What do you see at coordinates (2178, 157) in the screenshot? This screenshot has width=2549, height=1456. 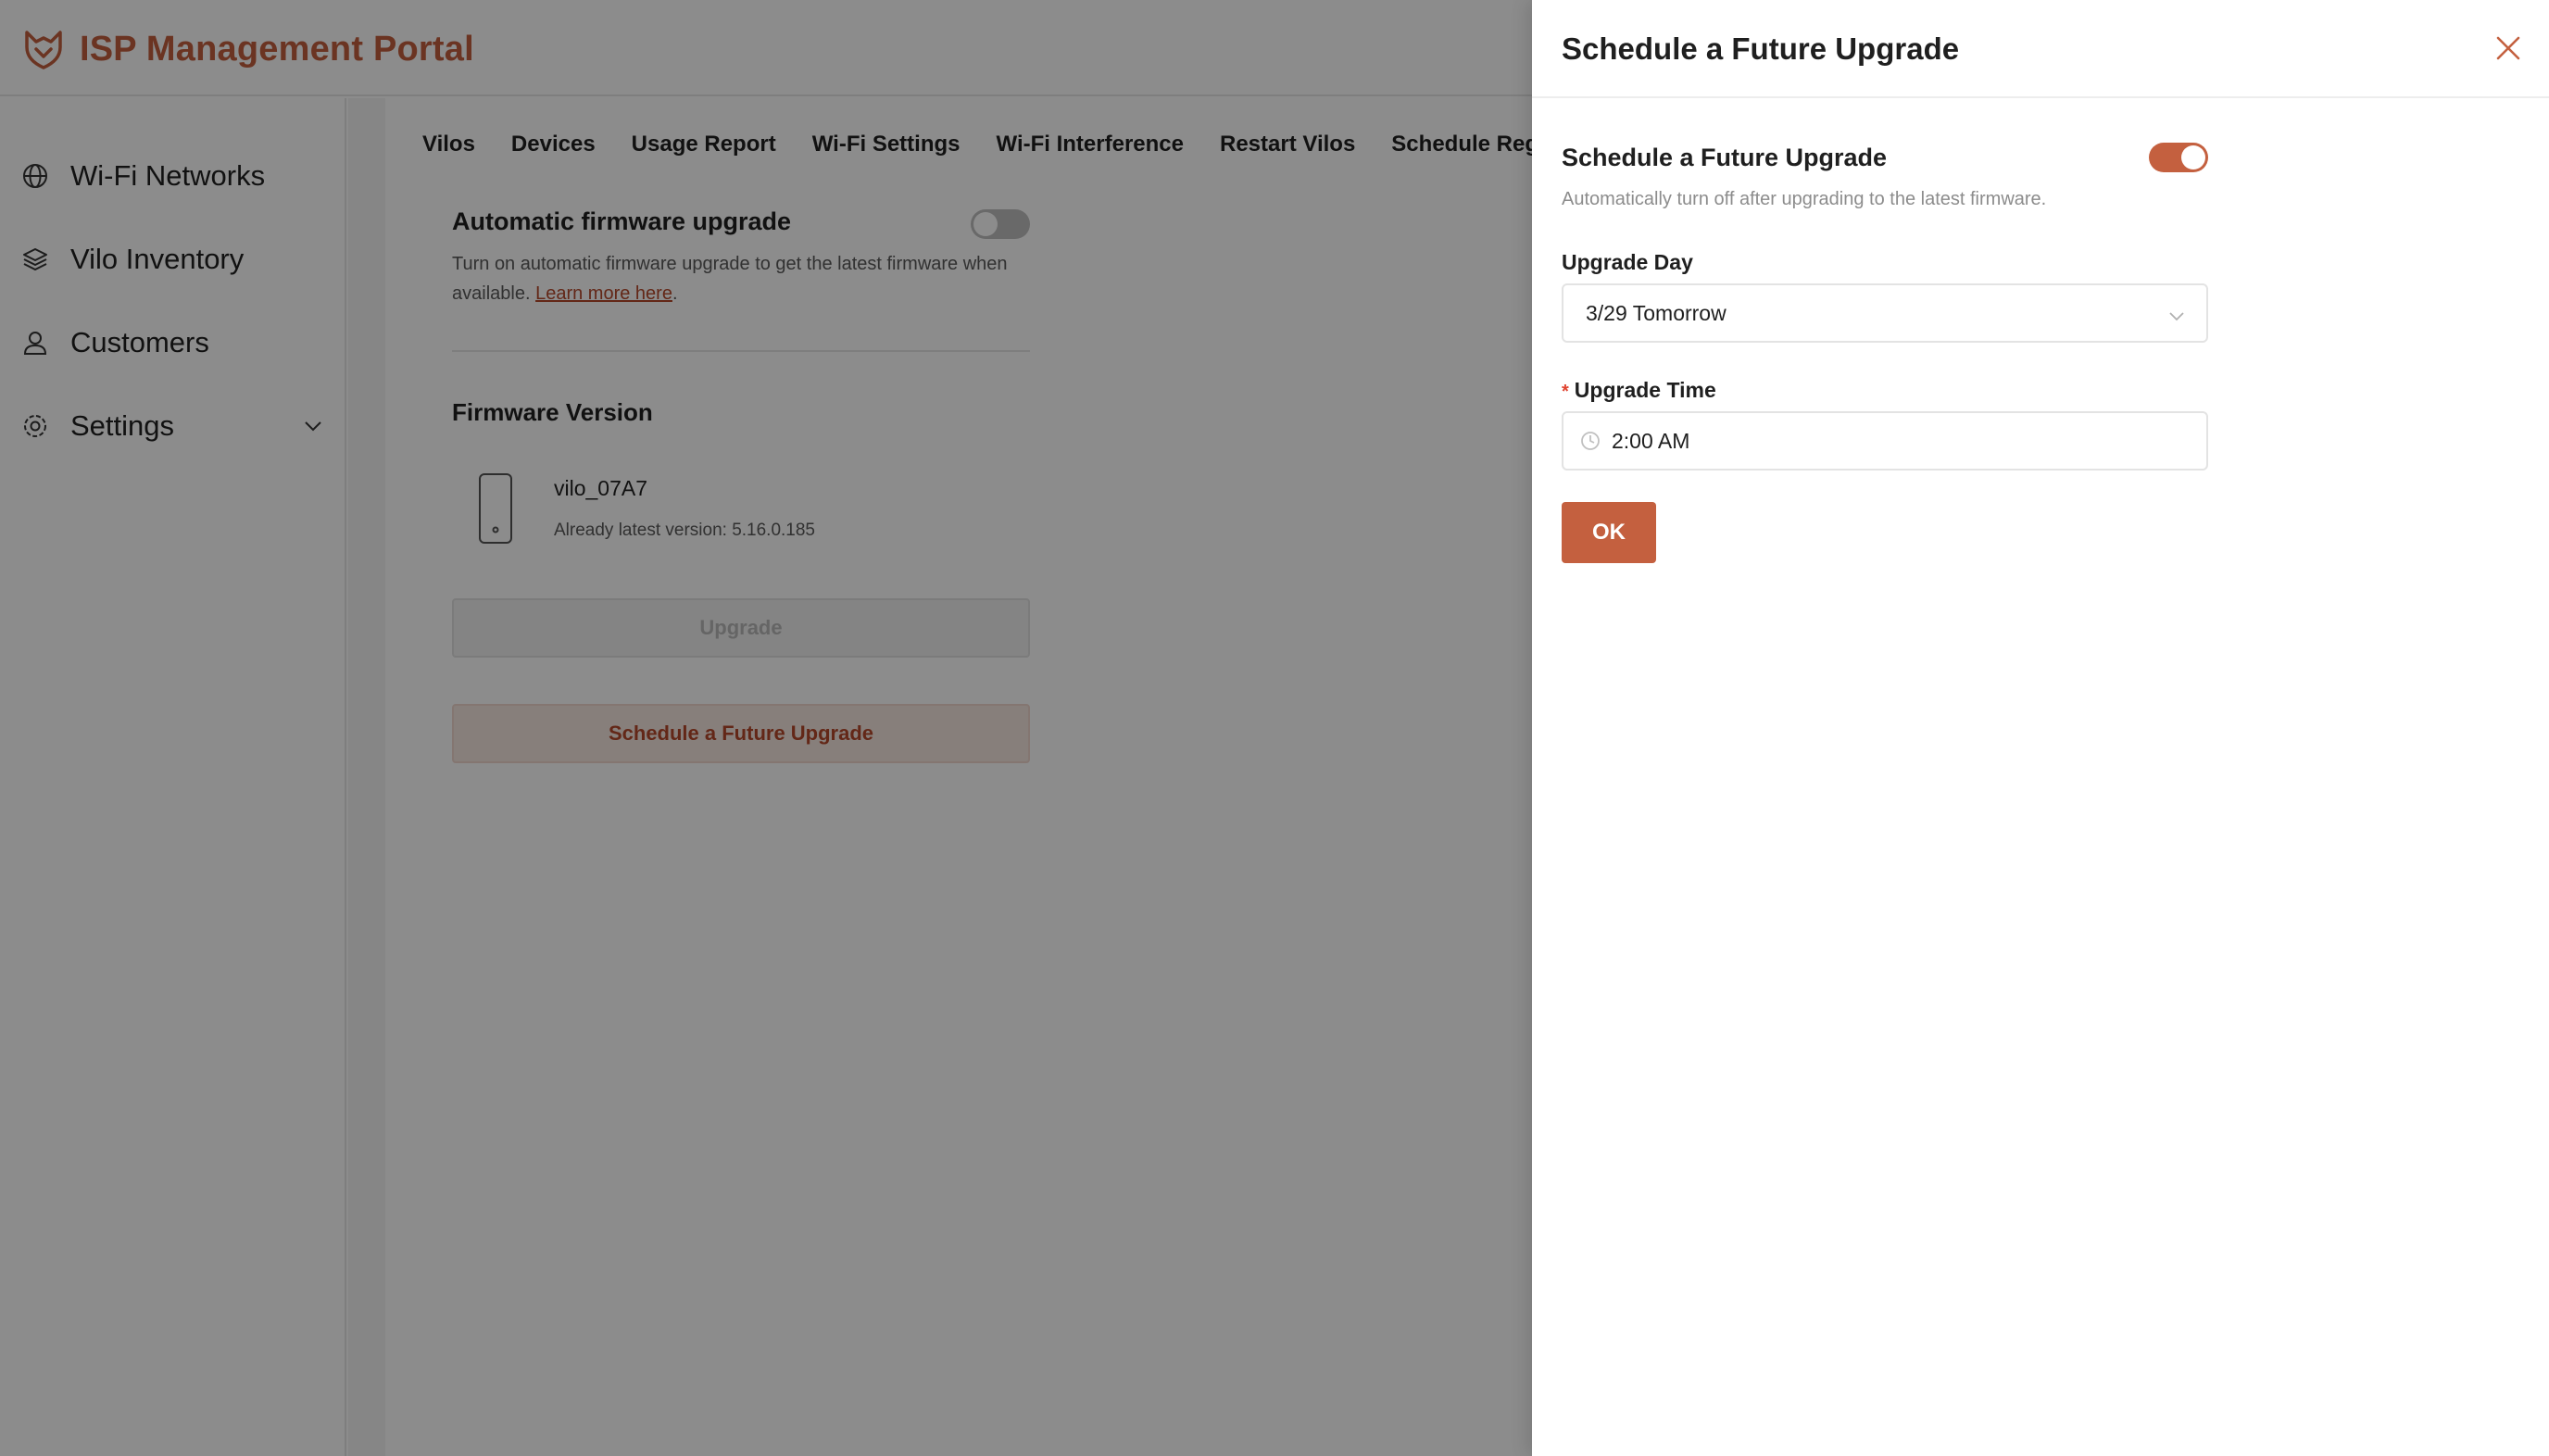 I see `schedule-upgrade-toggle` at bounding box center [2178, 157].